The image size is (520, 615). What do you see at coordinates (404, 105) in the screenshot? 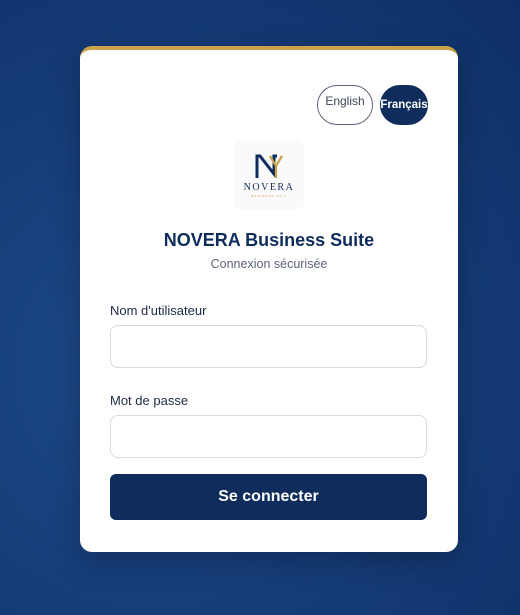
I see `language-french-button: Français` at bounding box center [404, 105].